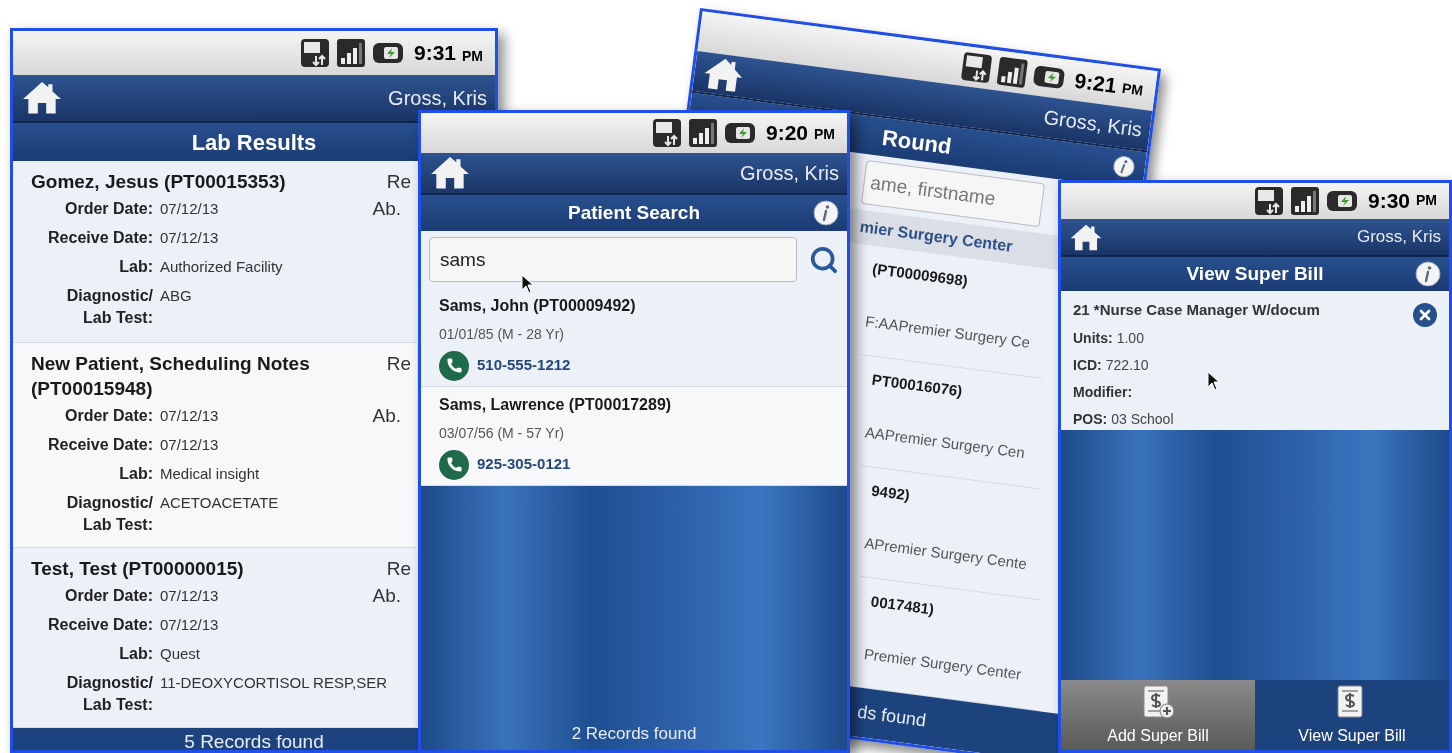 This screenshot has width=1452, height=753. I want to click on record-count: 5 Records found, so click(254, 739).